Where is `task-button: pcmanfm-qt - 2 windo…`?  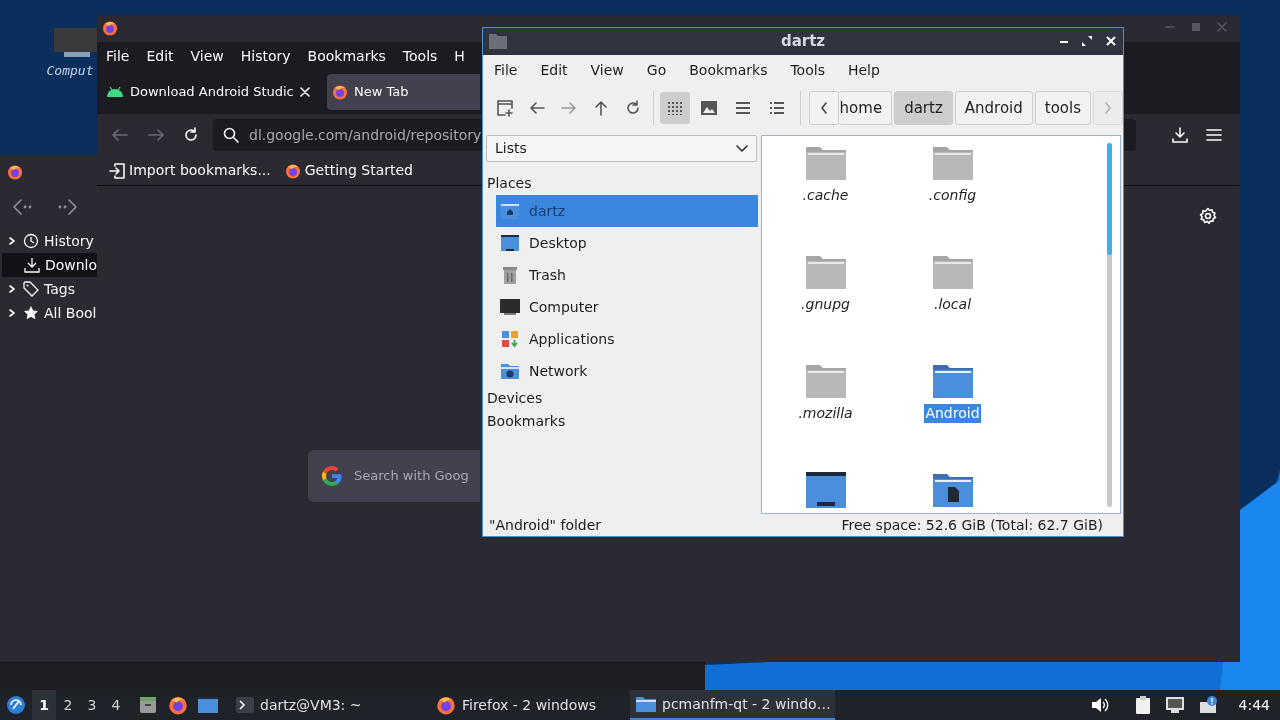 task-button: pcmanfm-qt - 2 windo… is located at coordinates (732, 705).